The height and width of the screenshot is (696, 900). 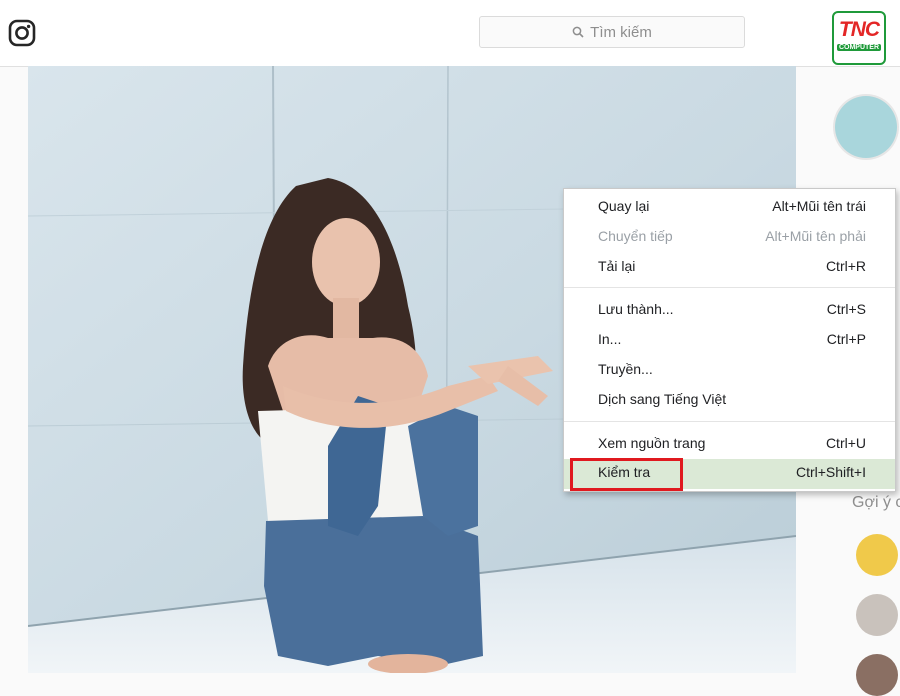 What do you see at coordinates (846, 339) in the screenshot?
I see `menu-item-shortcut: Ctrl+P` at bounding box center [846, 339].